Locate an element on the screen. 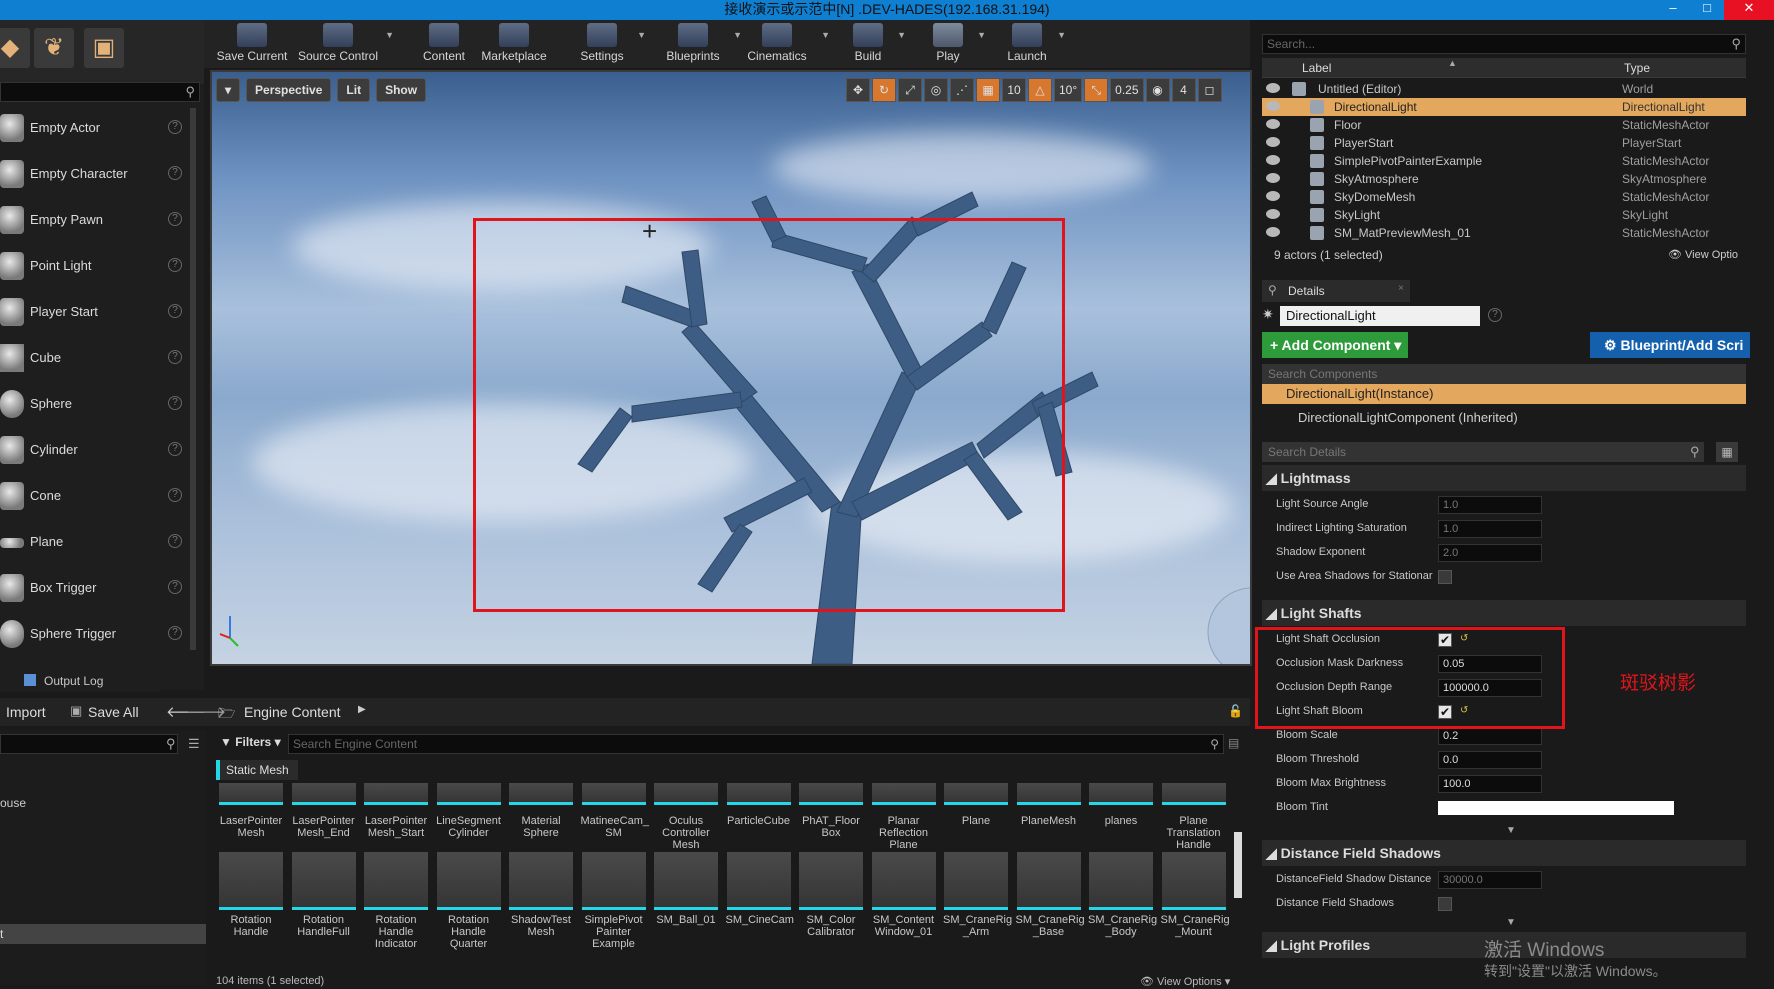  asset-tile: LineSegment Cylinder is located at coordinates (469, 811).